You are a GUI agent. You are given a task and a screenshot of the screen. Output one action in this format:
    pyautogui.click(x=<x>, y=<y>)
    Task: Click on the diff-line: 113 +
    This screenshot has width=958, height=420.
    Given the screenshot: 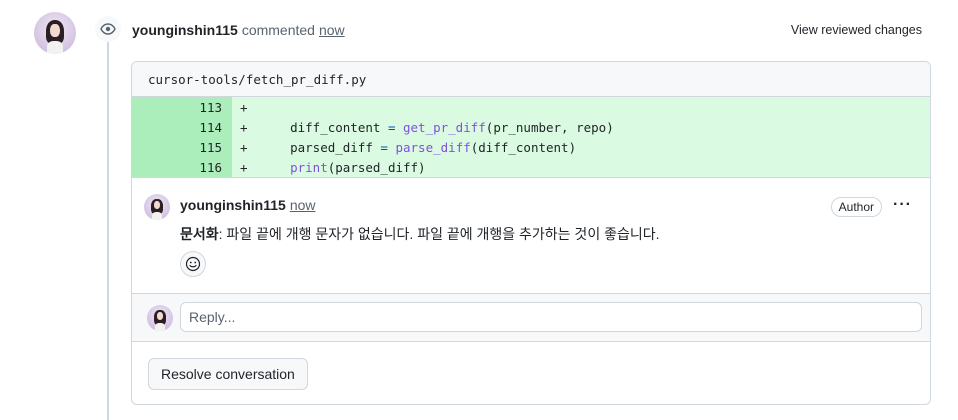 What is the action you would take?
    pyautogui.click(x=531, y=107)
    